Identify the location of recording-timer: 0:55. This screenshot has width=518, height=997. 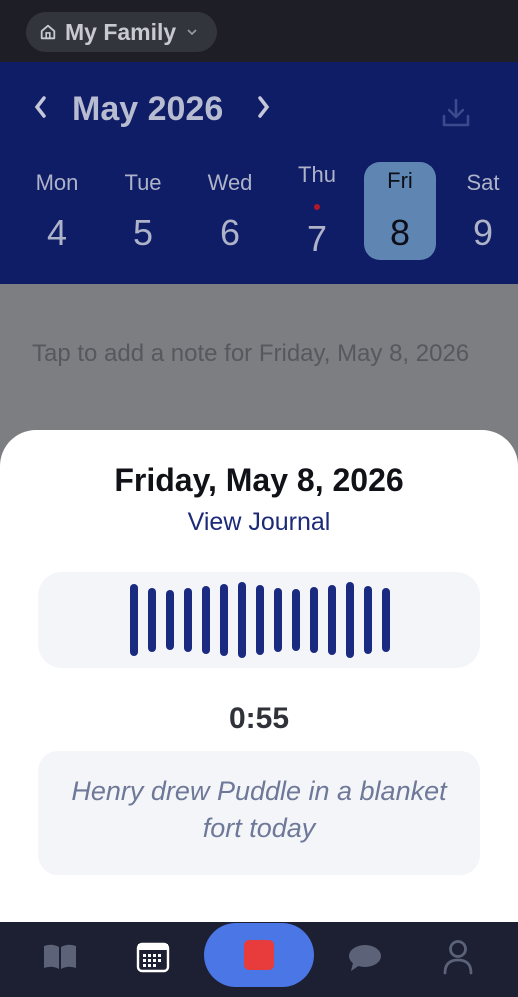
(259, 718).